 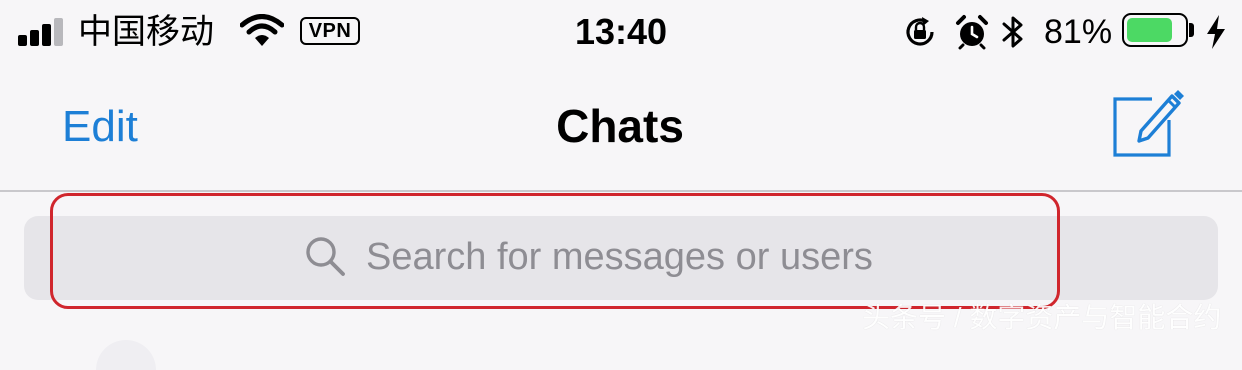 What do you see at coordinates (100, 127) in the screenshot?
I see `edit-button: Edit` at bounding box center [100, 127].